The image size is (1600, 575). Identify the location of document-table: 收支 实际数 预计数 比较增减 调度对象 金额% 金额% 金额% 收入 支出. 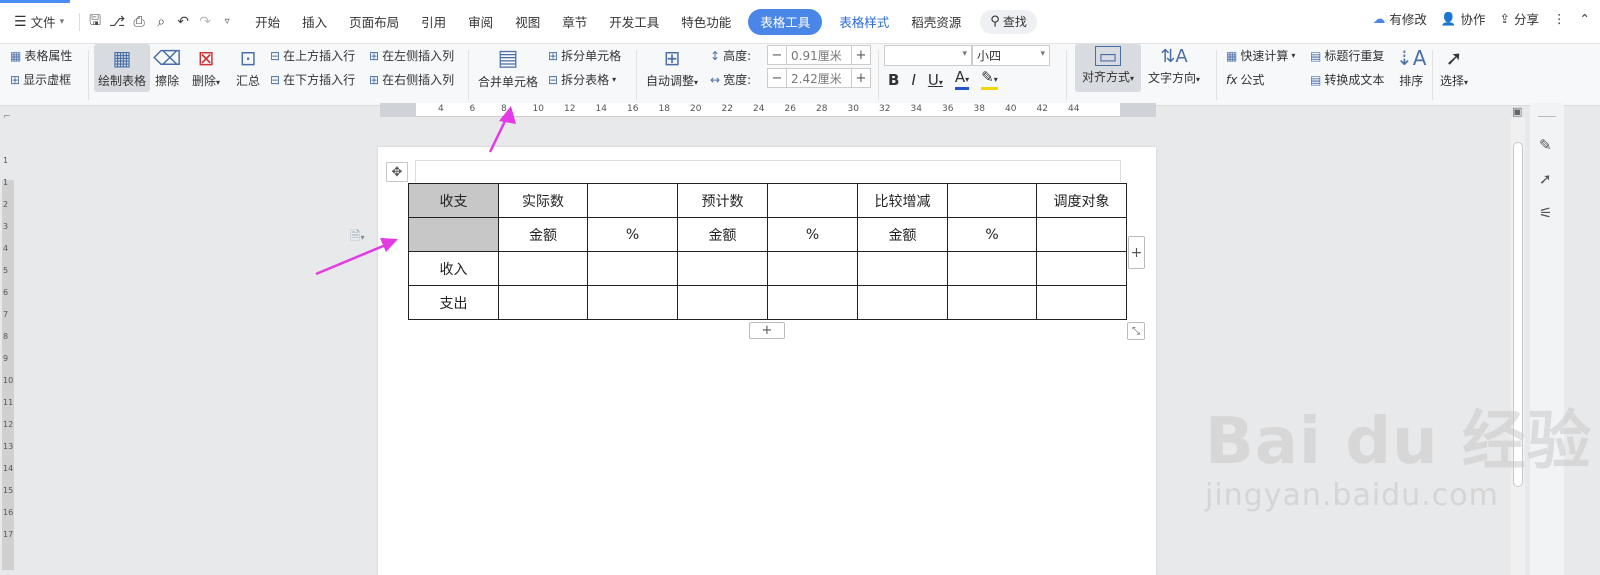
(767, 251).